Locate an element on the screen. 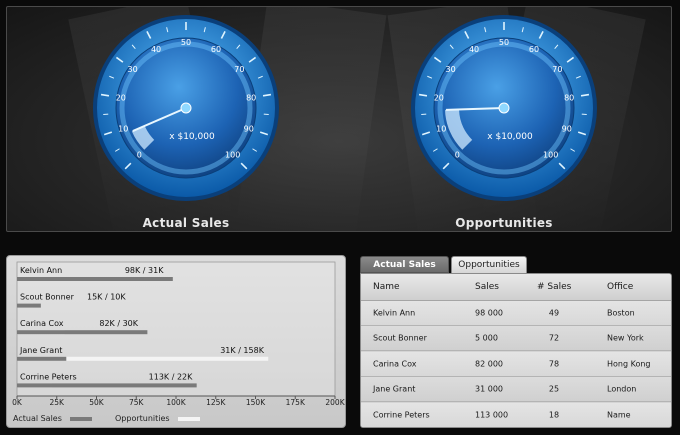 Image resolution: width=680 pixels, height=435 pixels. x-tick-label: 100K is located at coordinates (176, 402).